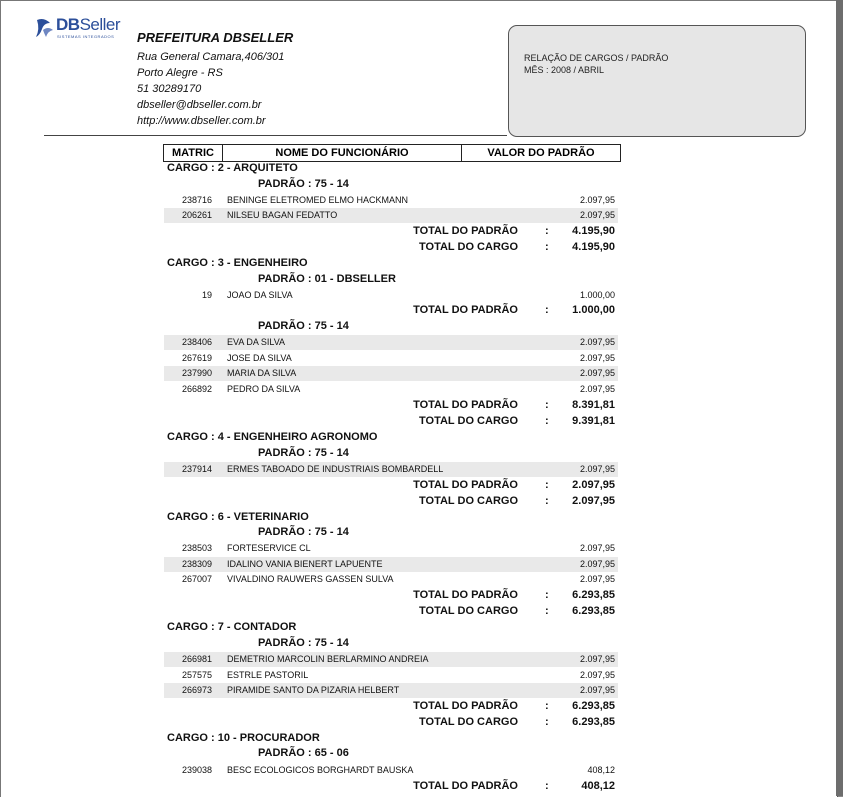 The image size is (843, 797). Describe the element at coordinates (593, 231) in the screenshot. I see `total-padrao-value: 4.195,90` at that location.